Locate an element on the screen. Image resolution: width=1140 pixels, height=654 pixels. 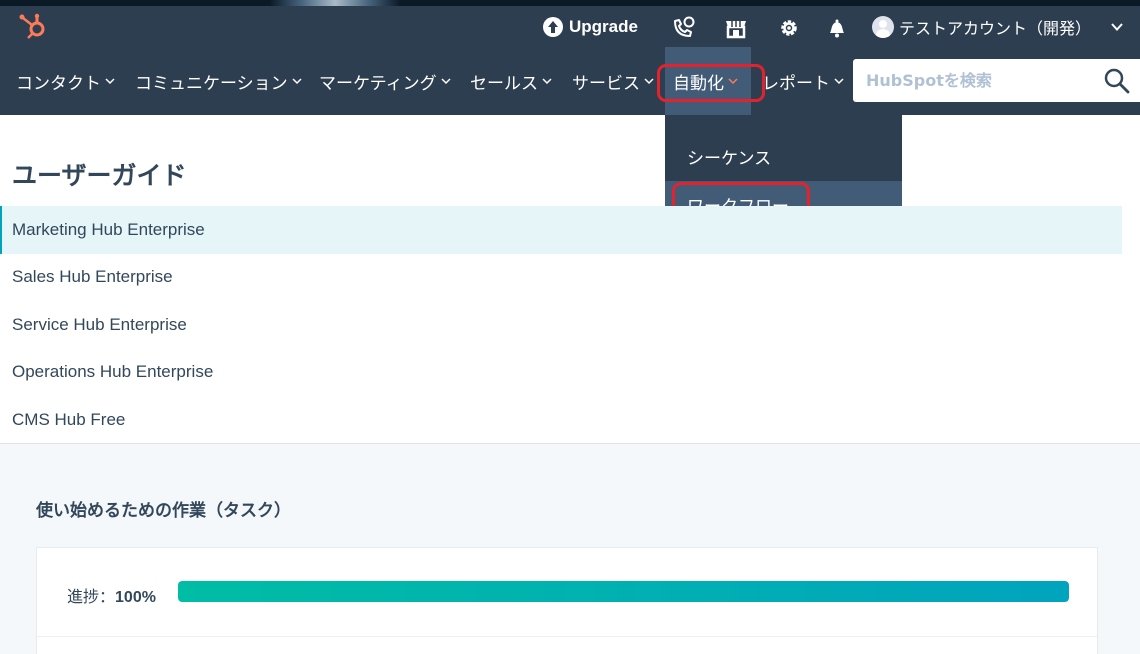
nav-item-marketing: マーケティング is located at coordinates (385, 81).